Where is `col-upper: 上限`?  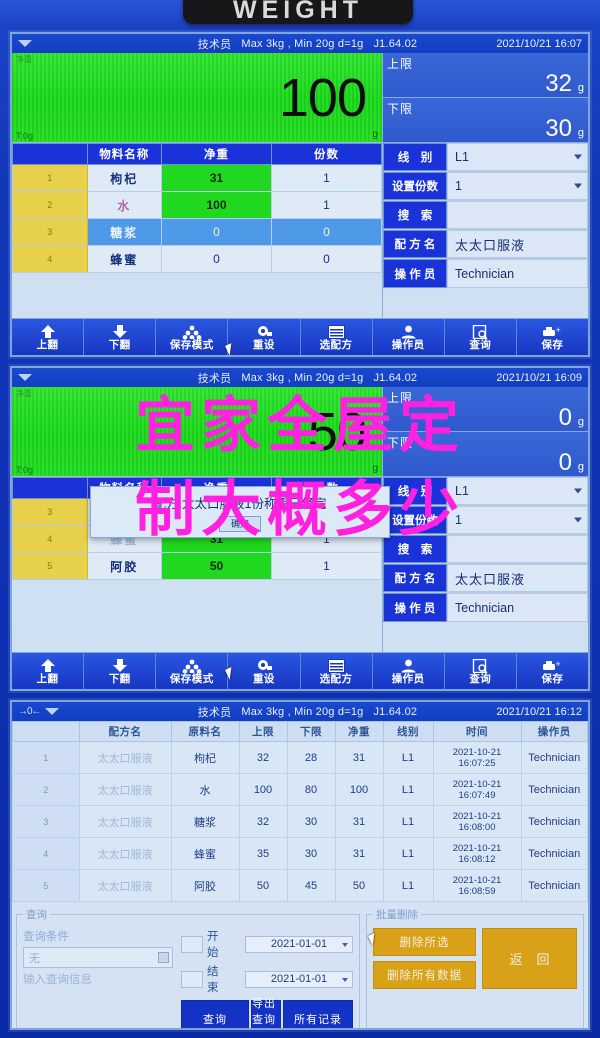 col-upper: 上限 is located at coordinates (263, 731).